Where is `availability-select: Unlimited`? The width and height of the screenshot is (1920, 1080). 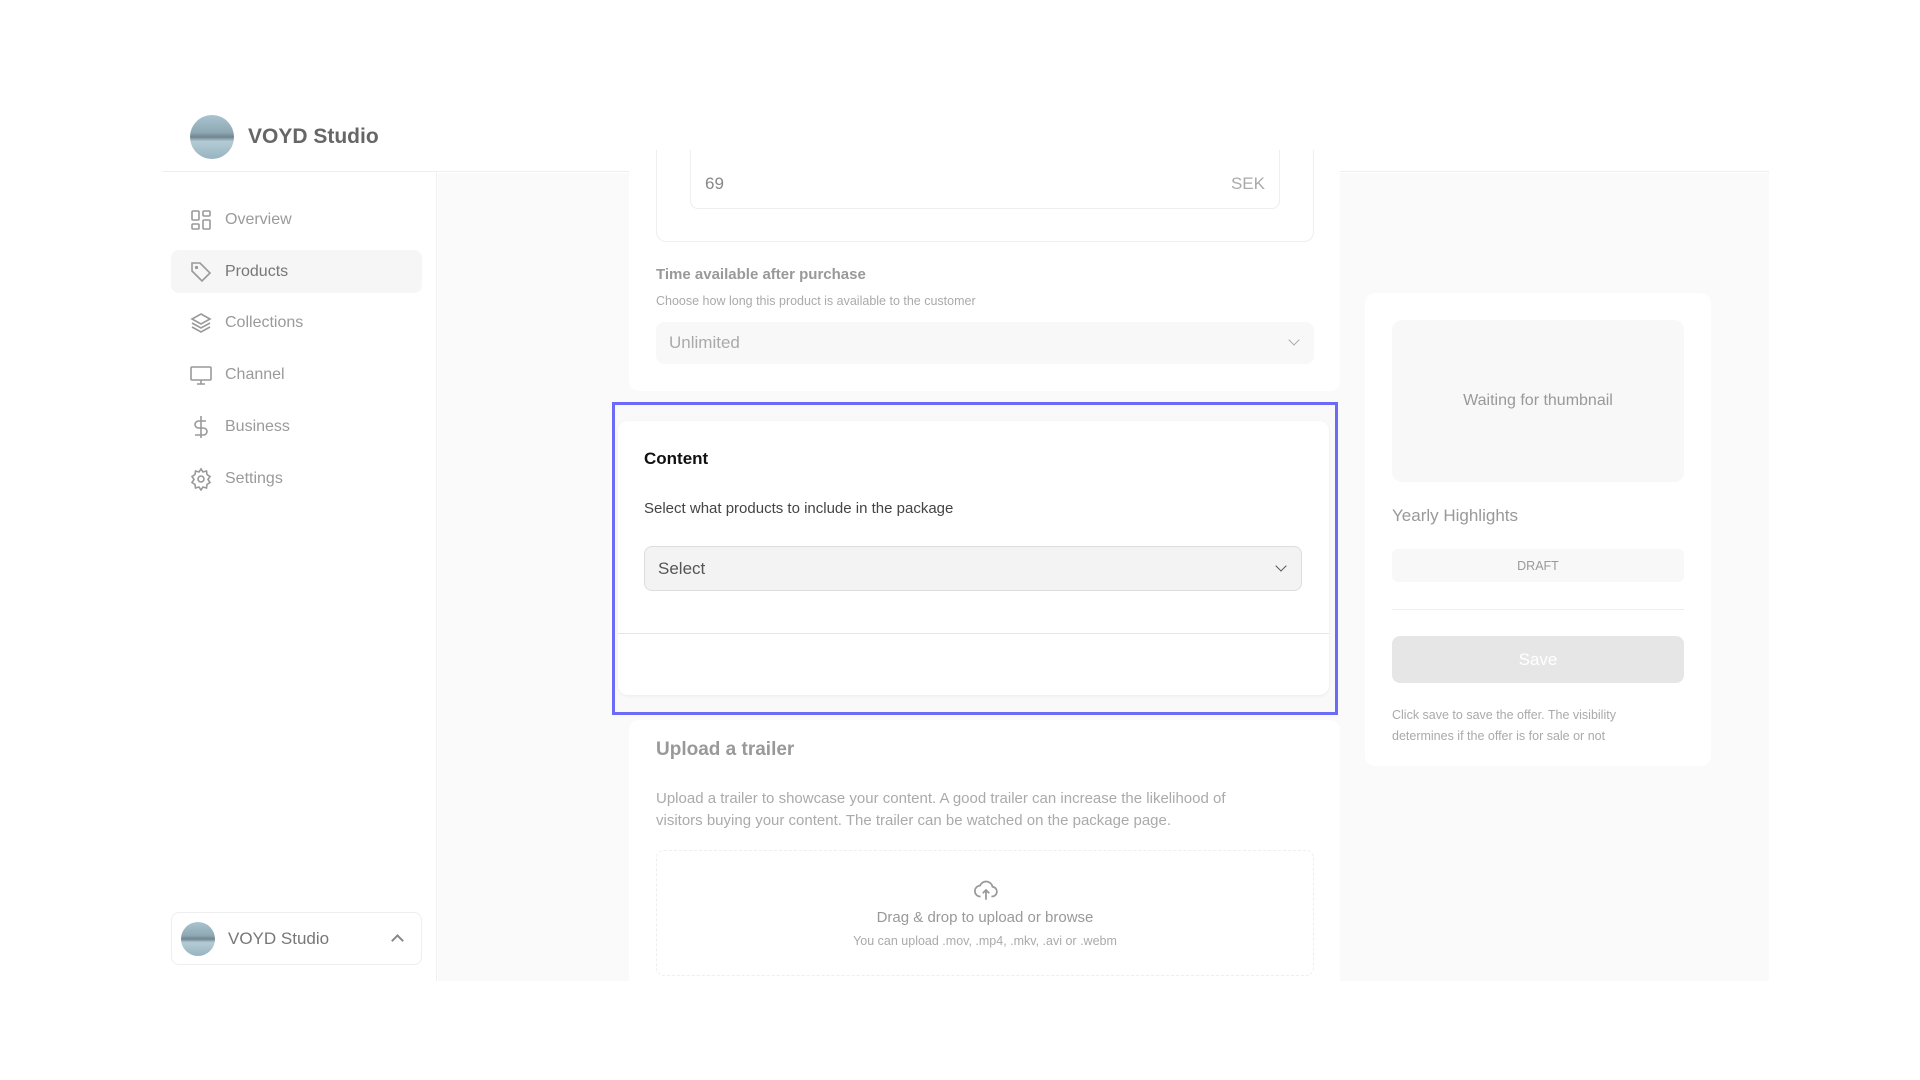 availability-select: Unlimited is located at coordinates (985, 343).